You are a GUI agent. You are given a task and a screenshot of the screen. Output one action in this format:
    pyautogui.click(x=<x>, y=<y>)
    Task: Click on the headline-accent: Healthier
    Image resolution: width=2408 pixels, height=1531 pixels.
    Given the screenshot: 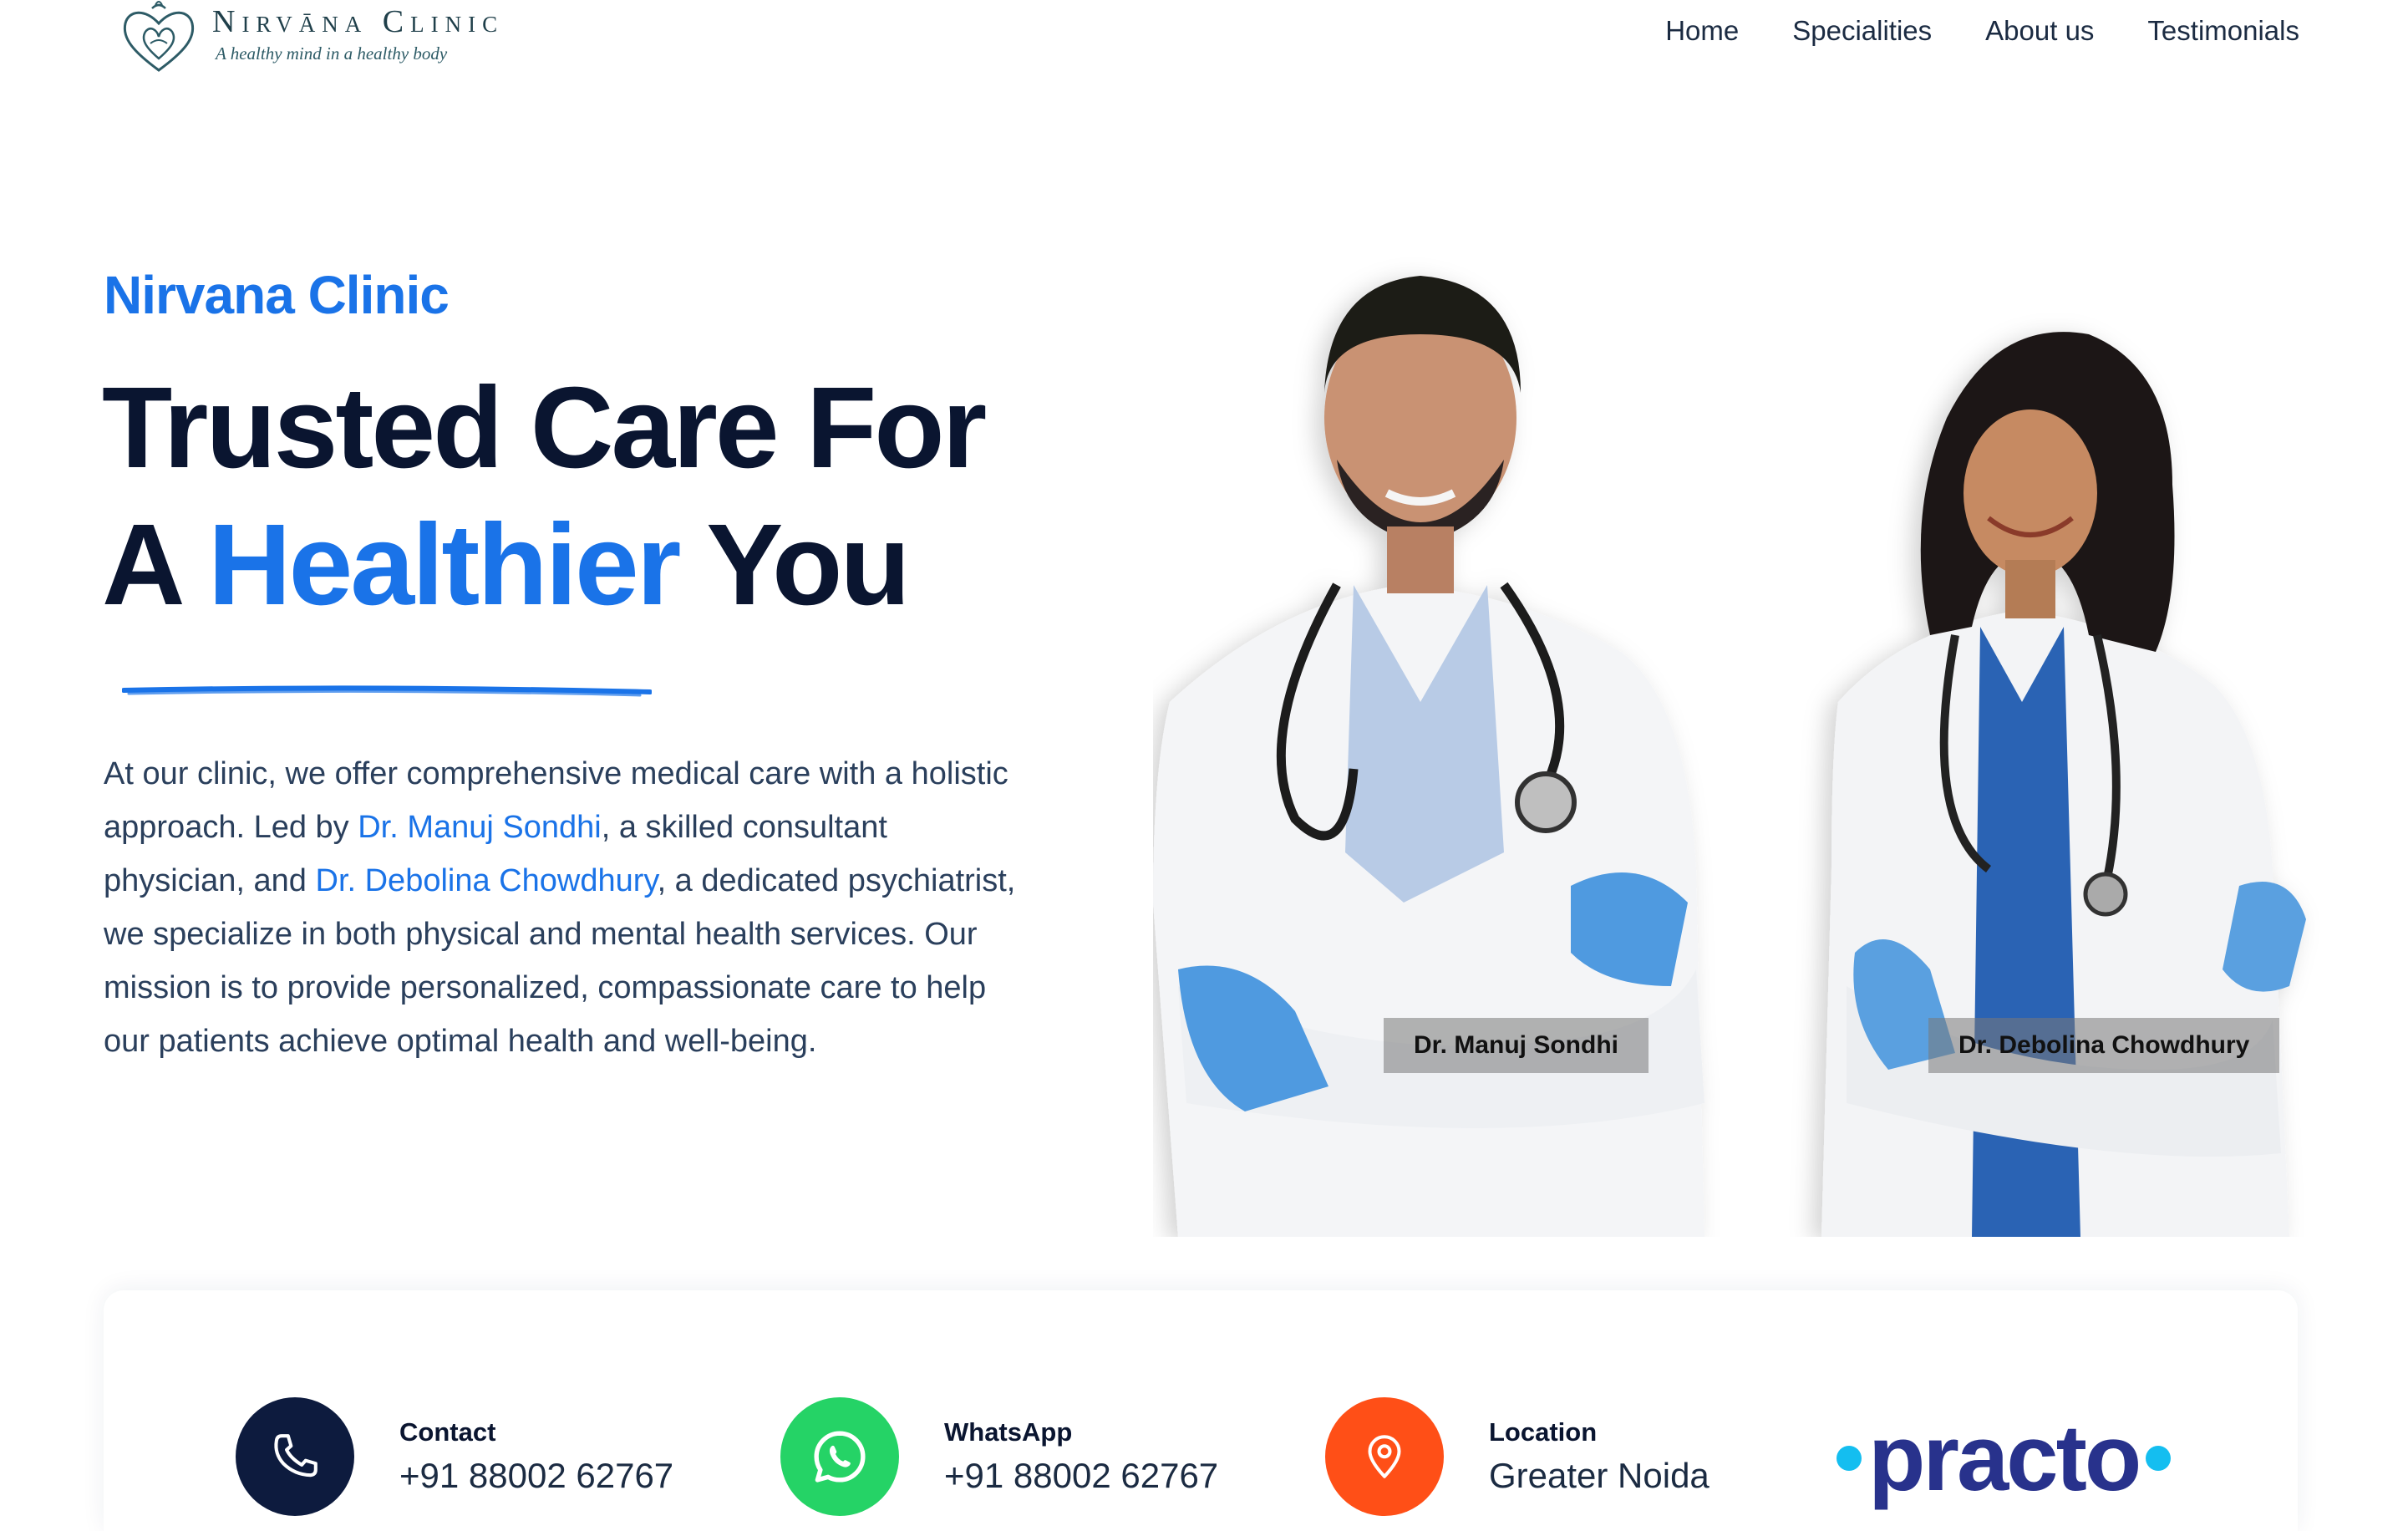 What is the action you would take?
    pyautogui.click(x=444, y=565)
    